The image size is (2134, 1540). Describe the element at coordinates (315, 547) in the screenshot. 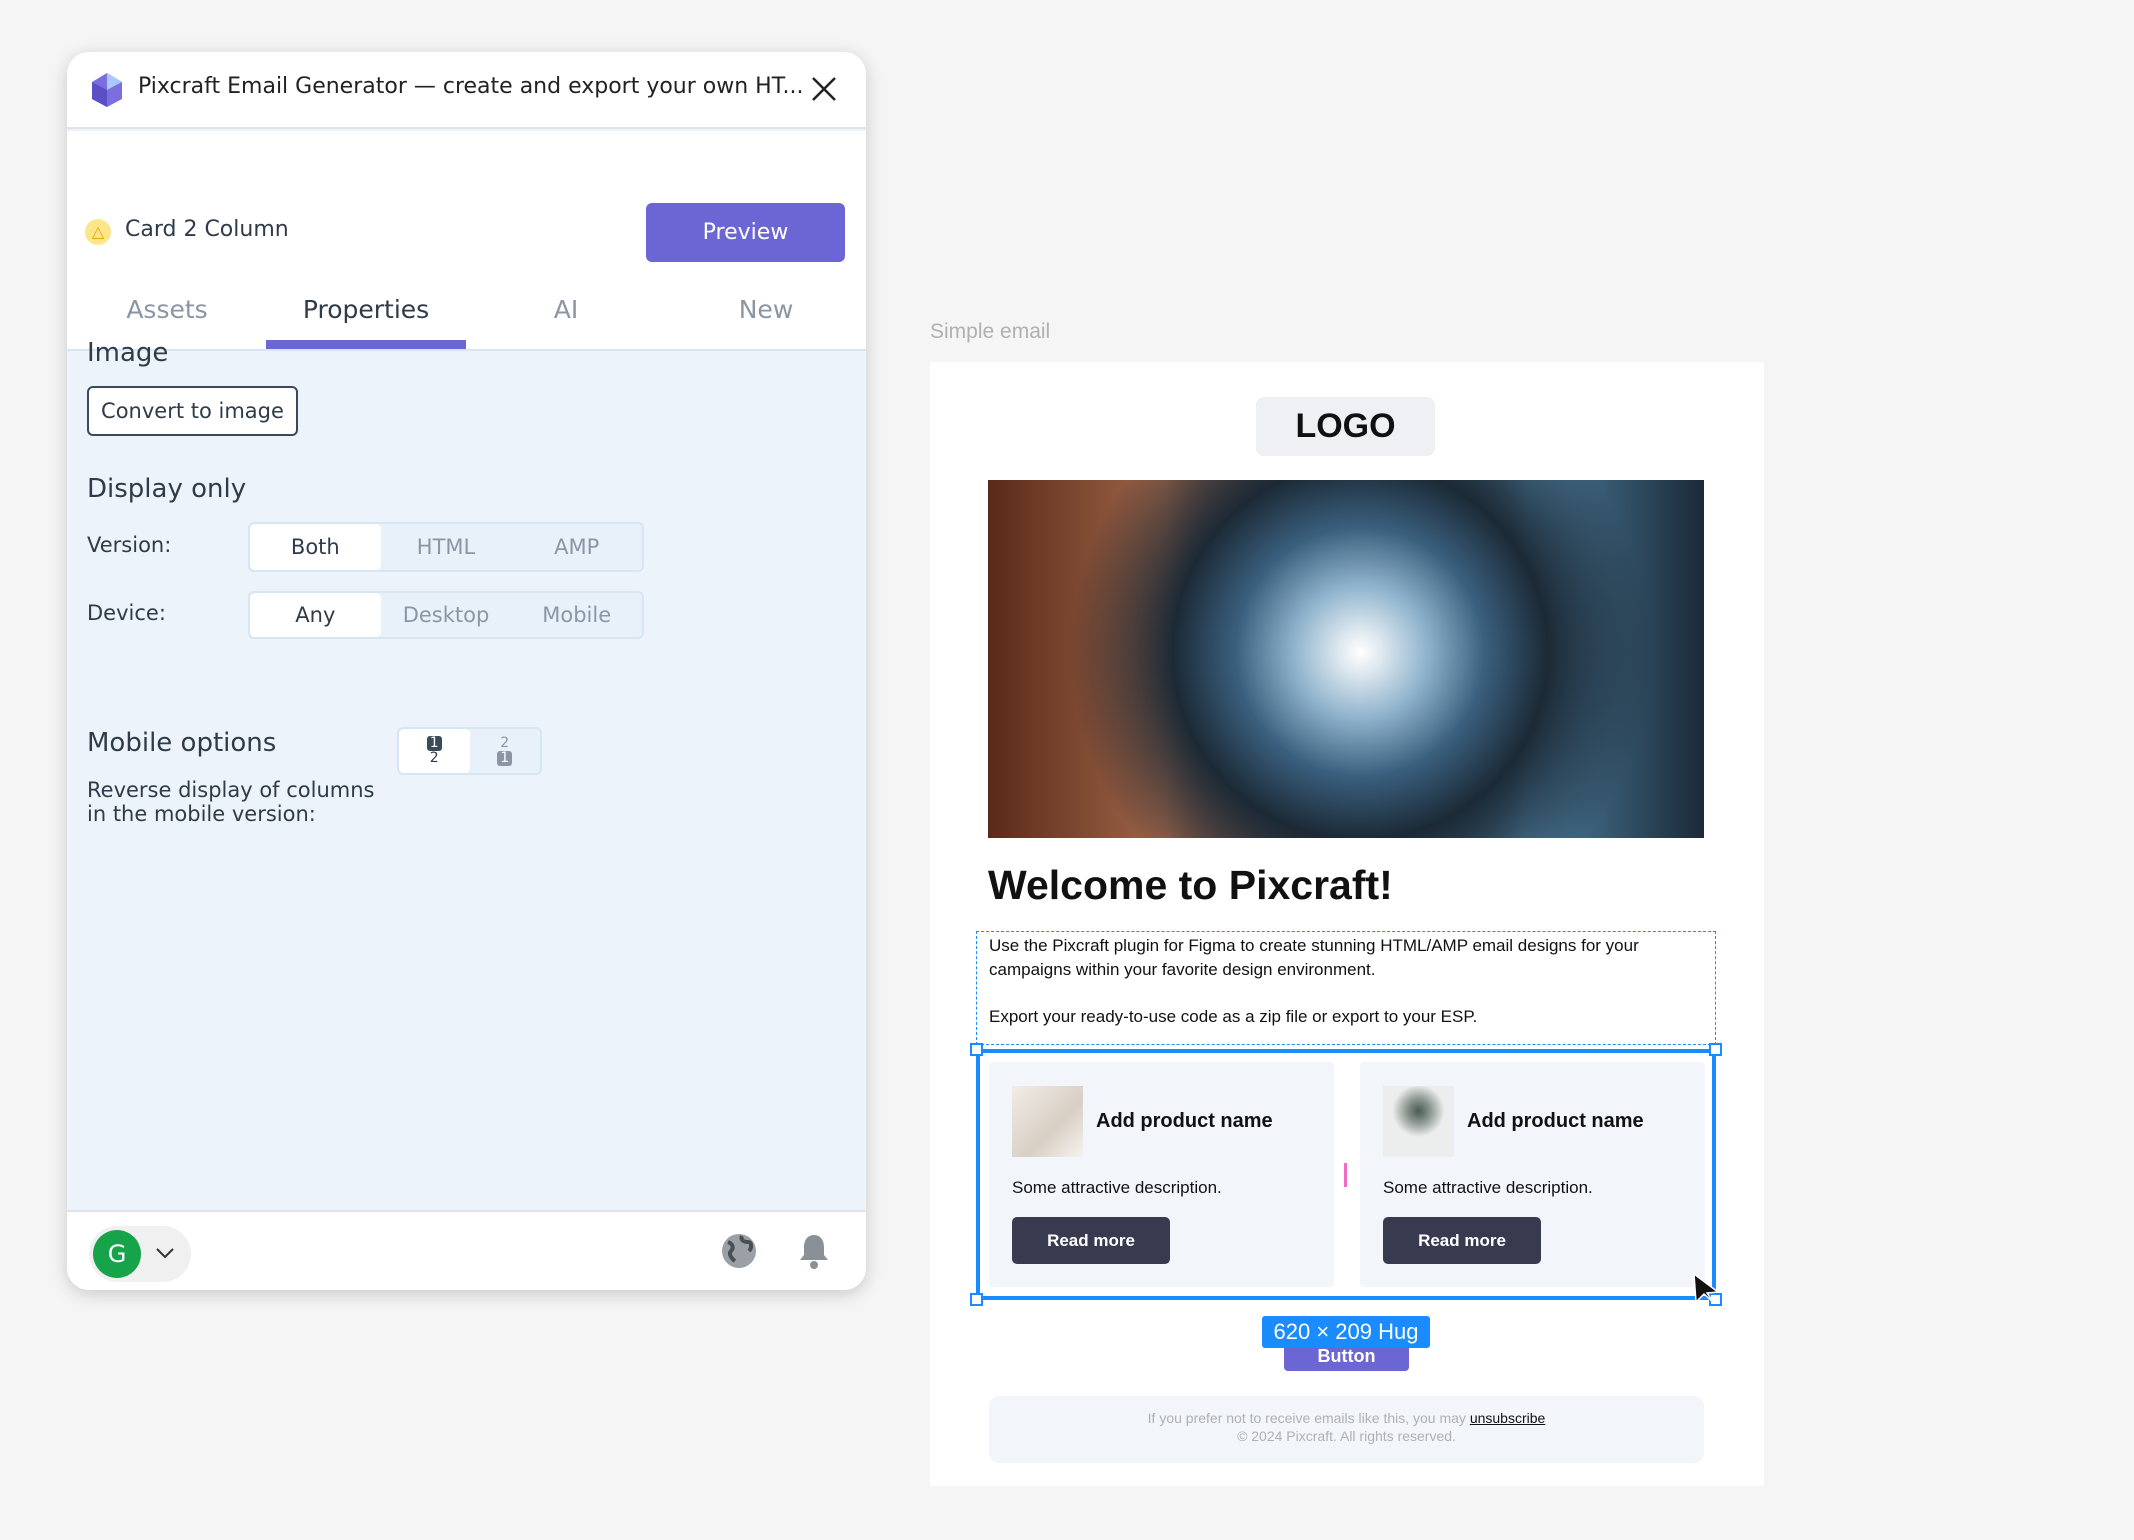

I see `version-both: Both` at that location.